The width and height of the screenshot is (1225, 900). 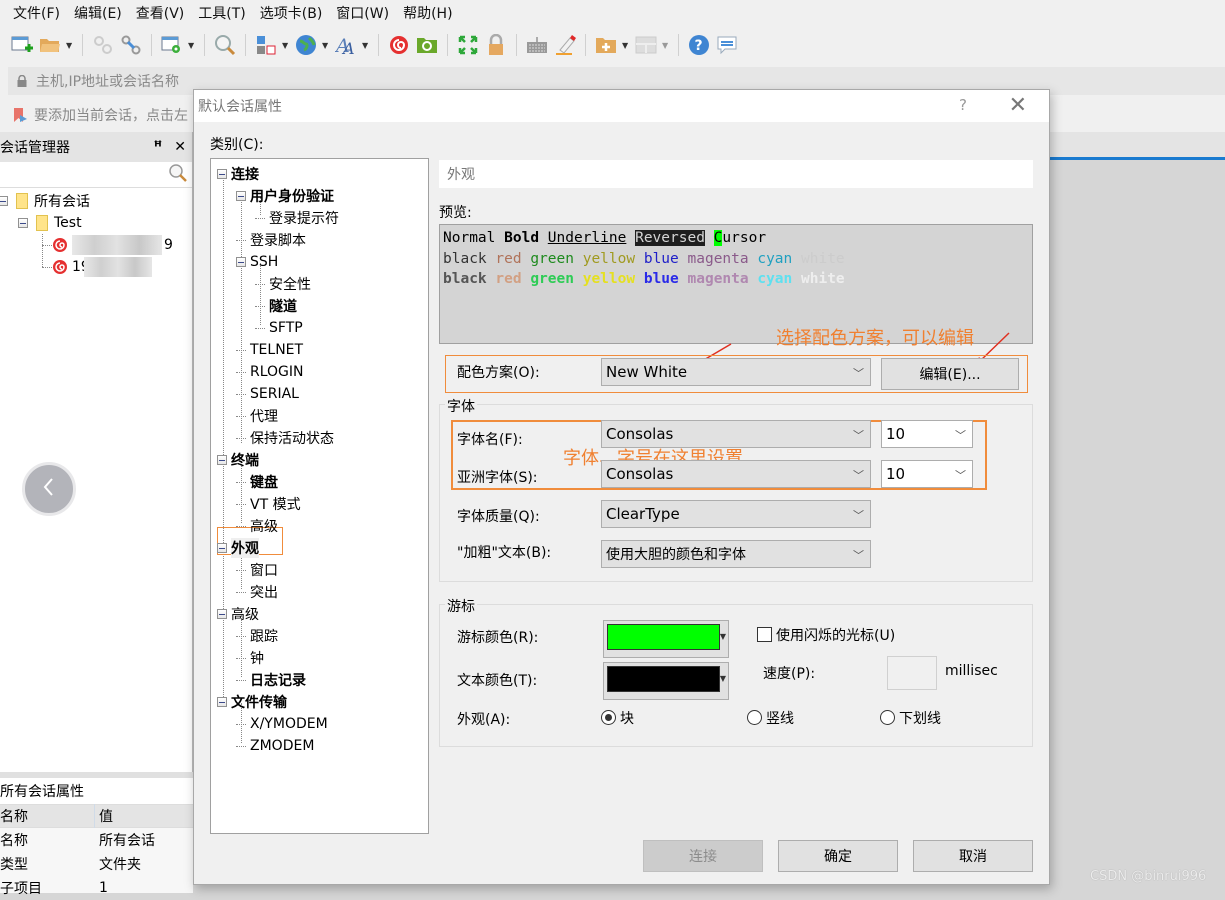 What do you see at coordinates (158, 147) in the screenshot?
I see `pin-icon: ꟸ` at bounding box center [158, 147].